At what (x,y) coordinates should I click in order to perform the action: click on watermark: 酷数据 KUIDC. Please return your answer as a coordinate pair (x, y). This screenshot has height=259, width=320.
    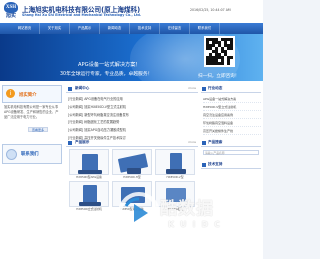
    Looking at the image, I should click on (187, 223).